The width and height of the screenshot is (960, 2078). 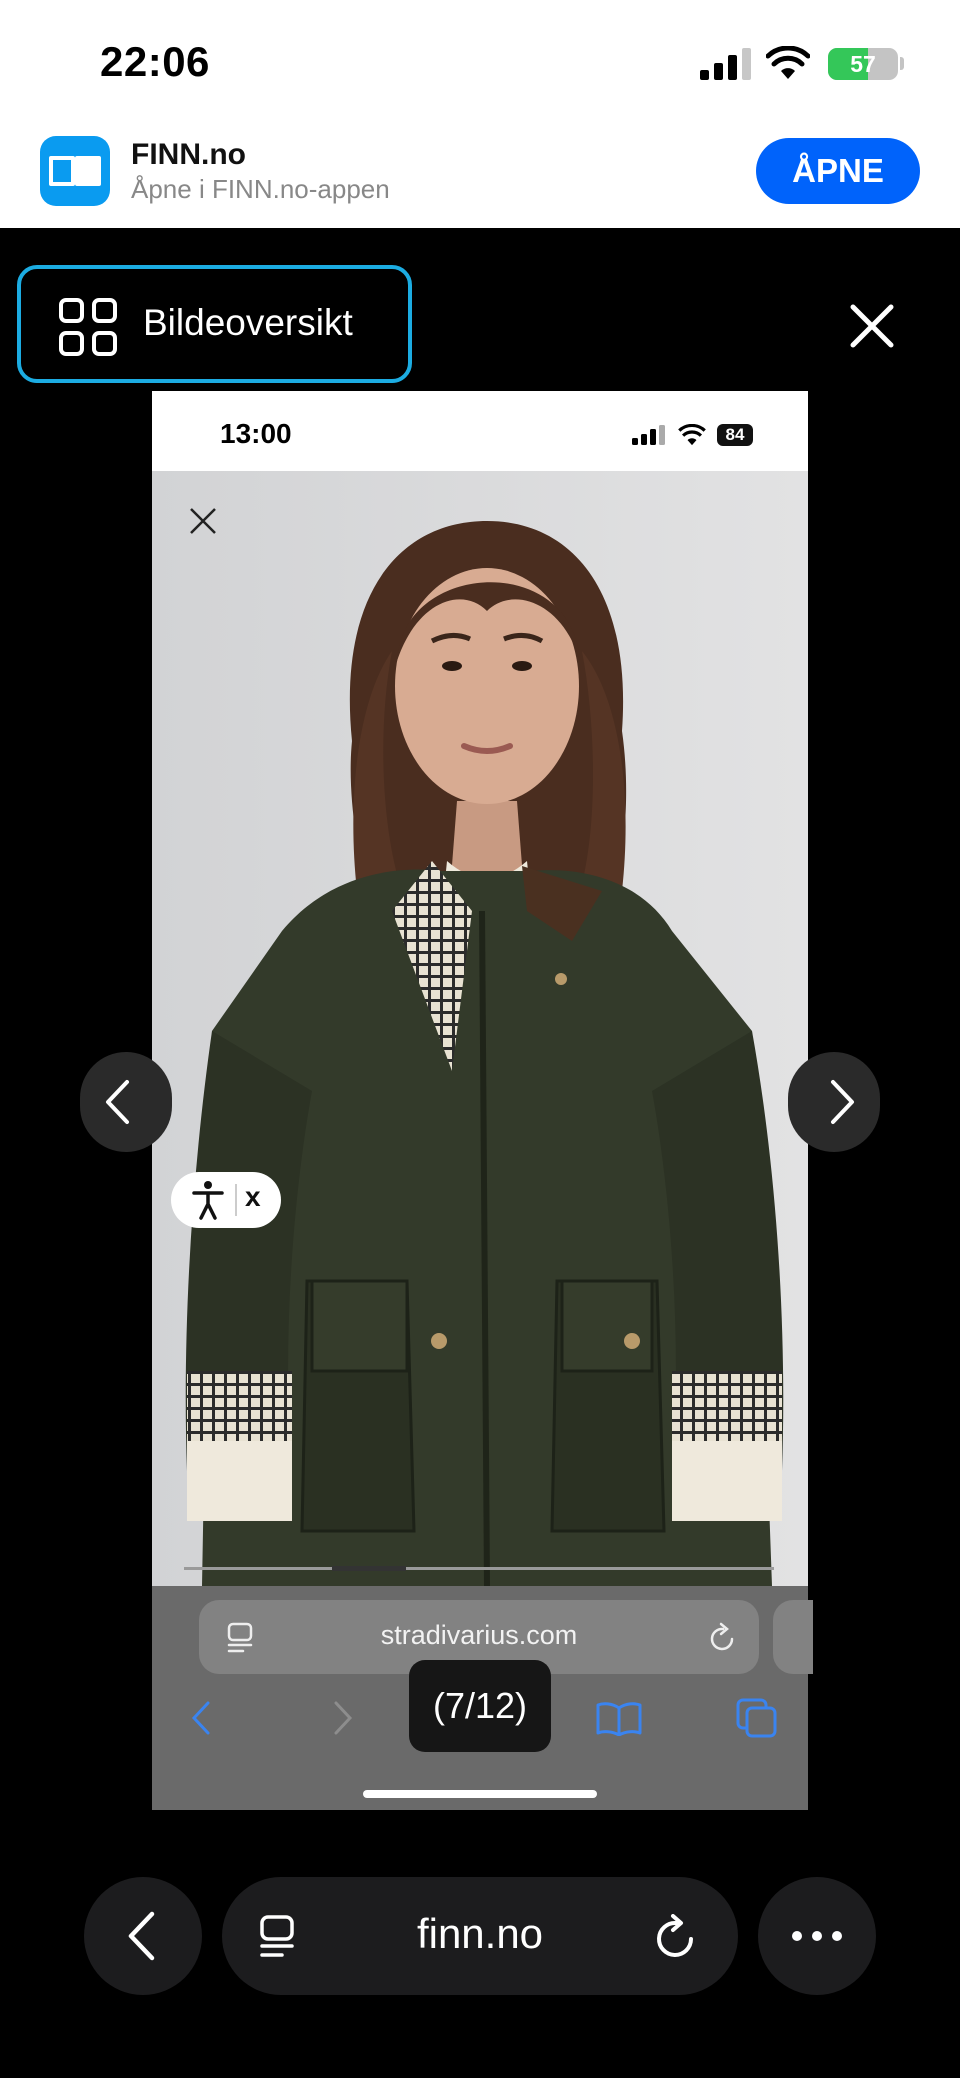 I want to click on app-name: FINN.no, so click(x=188, y=154).